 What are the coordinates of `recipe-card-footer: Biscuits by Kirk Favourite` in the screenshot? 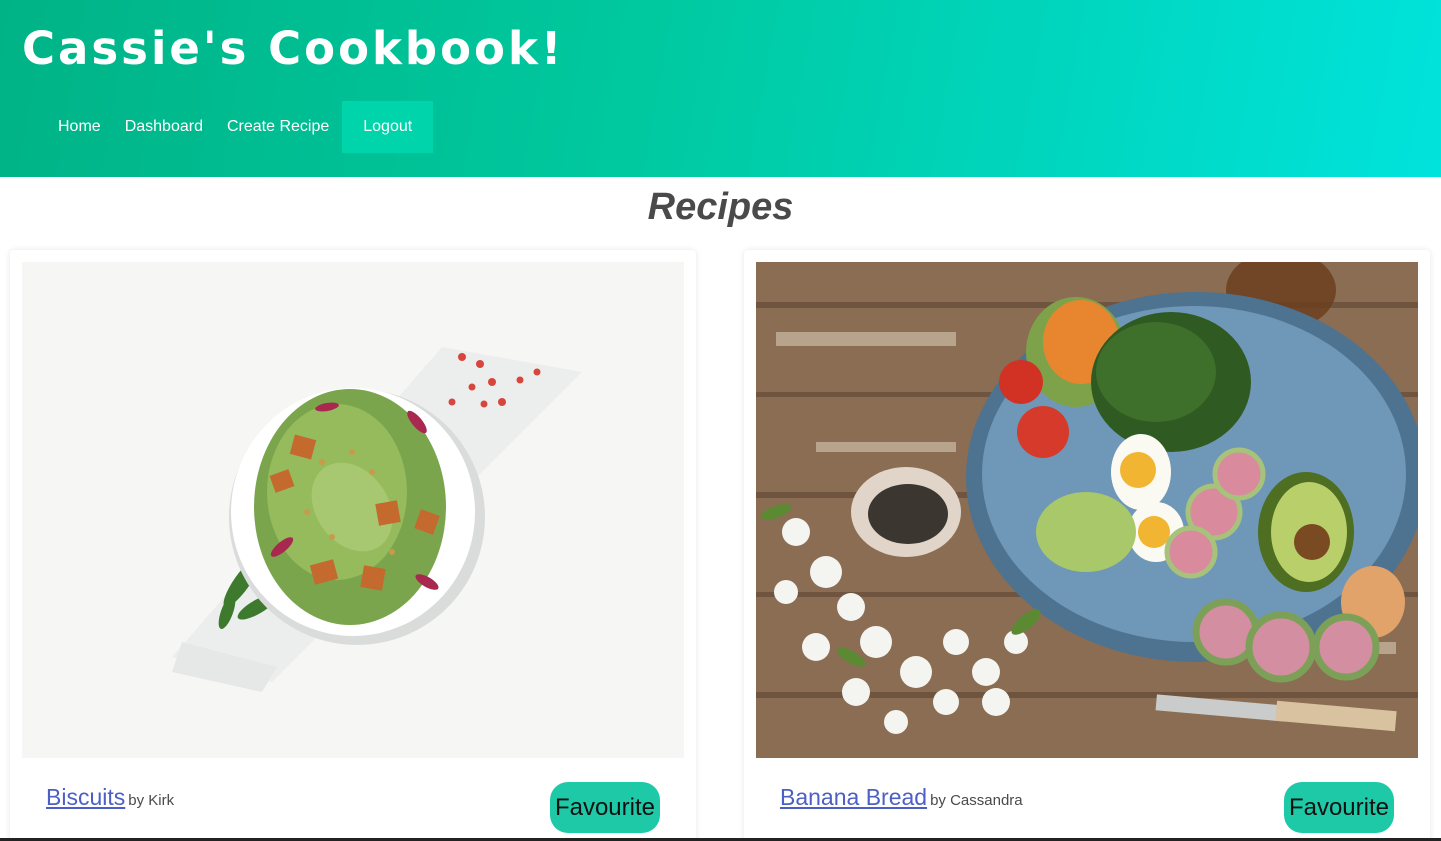 It's located at (353, 808).